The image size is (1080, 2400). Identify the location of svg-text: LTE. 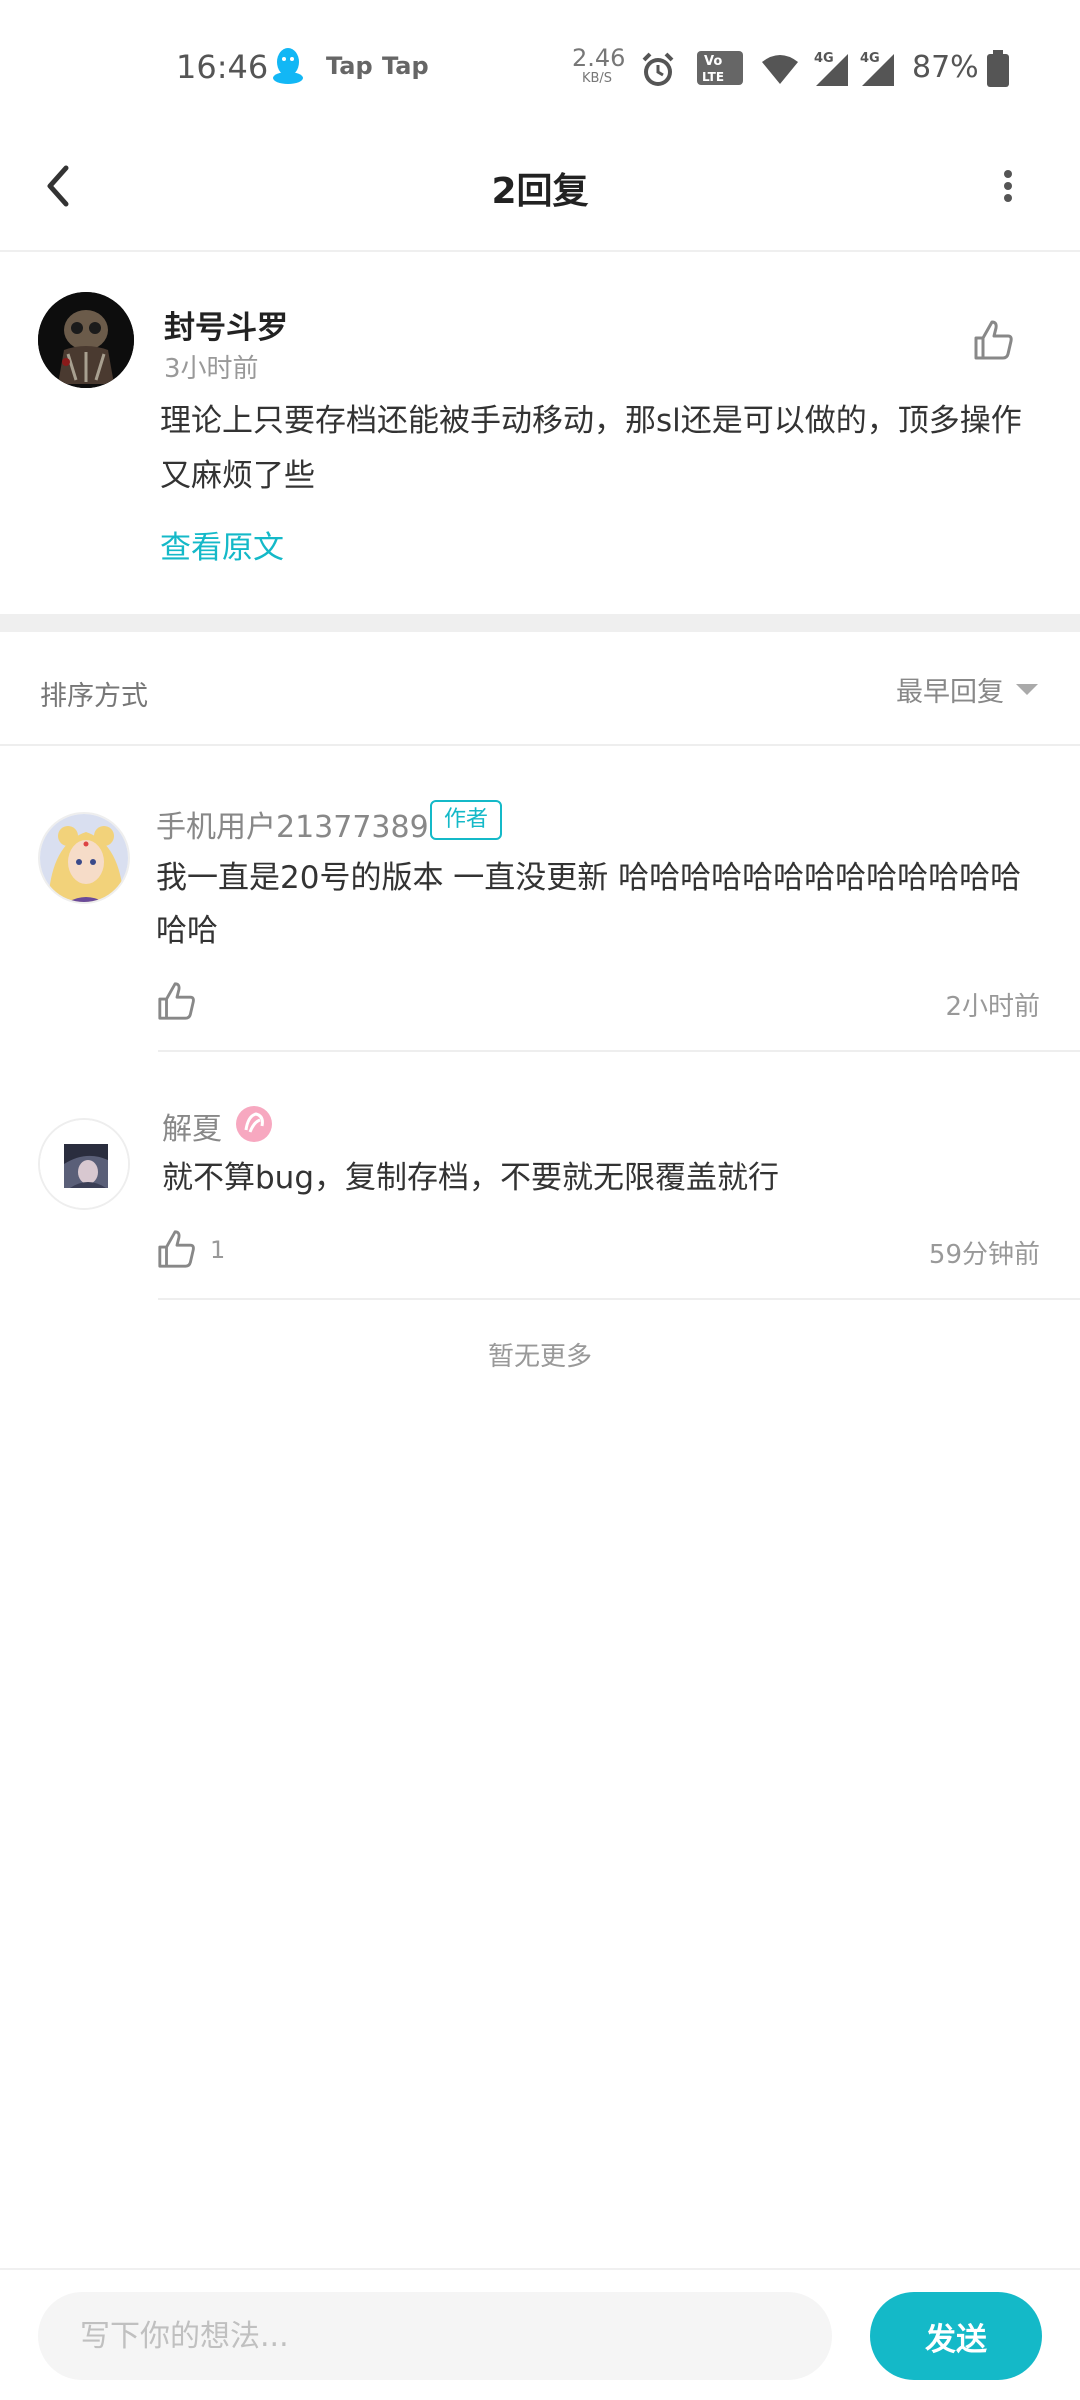
(713, 77).